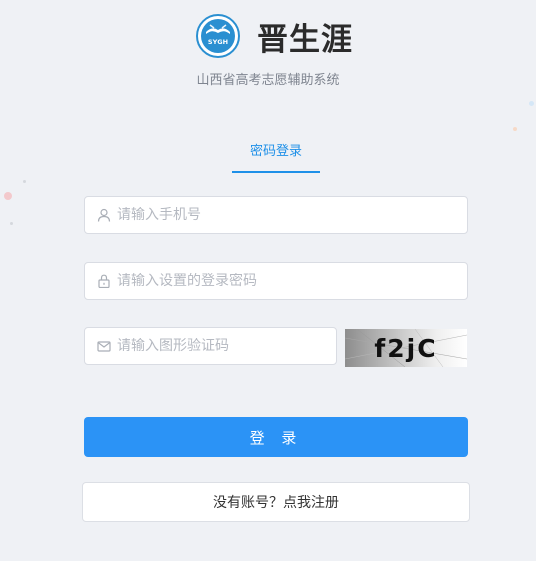  I want to click on captcha-image: f2jC, so click(406, 348).